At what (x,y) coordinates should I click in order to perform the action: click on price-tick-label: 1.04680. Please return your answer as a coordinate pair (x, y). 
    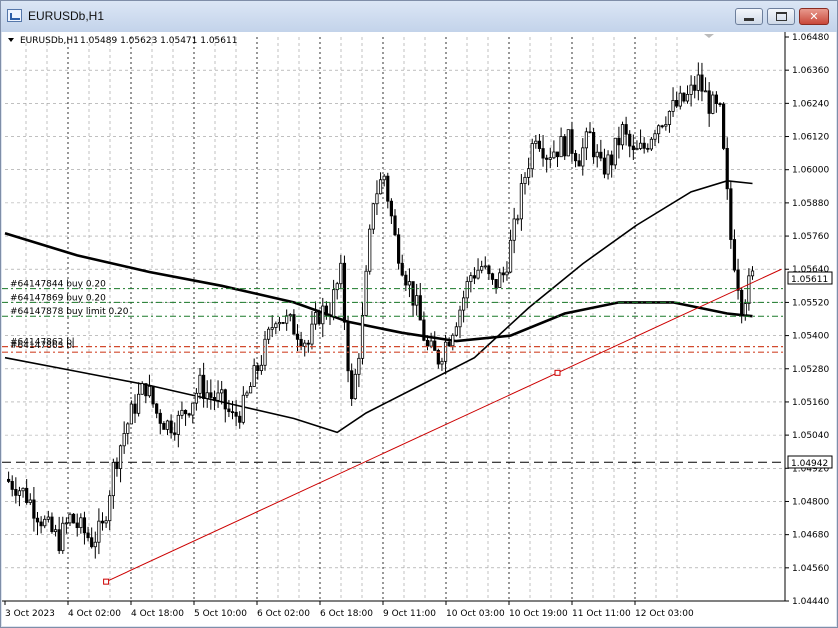
    Looking at the image, I should click on (810, 536).